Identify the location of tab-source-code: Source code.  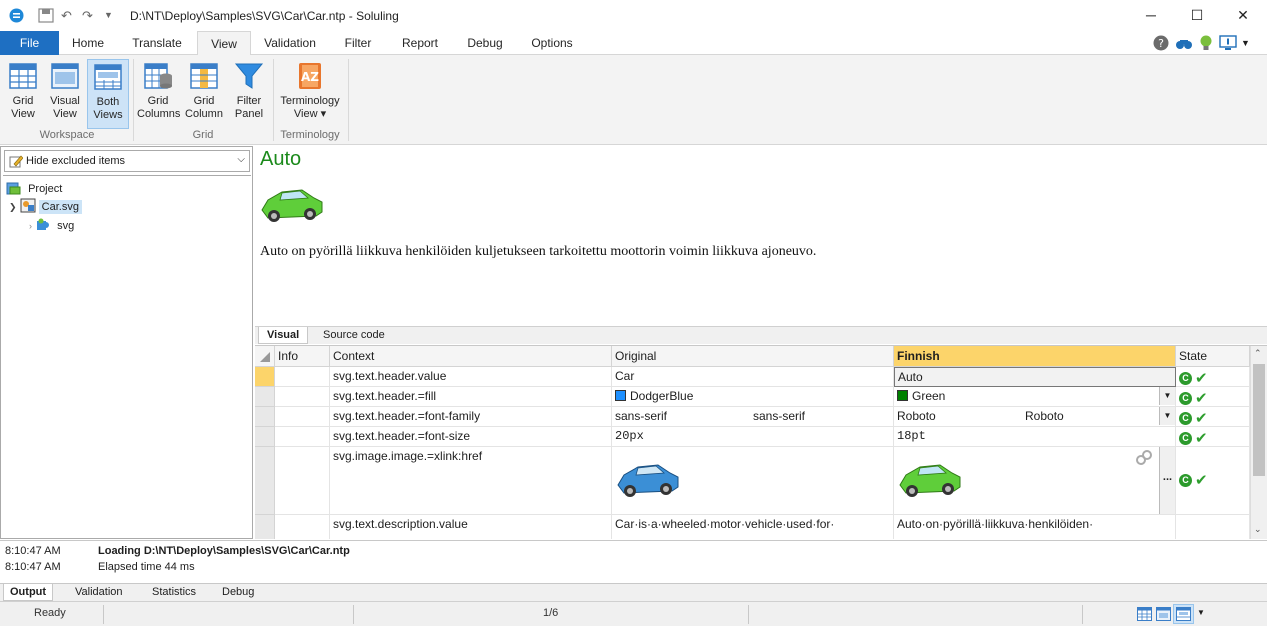
(354, 335).